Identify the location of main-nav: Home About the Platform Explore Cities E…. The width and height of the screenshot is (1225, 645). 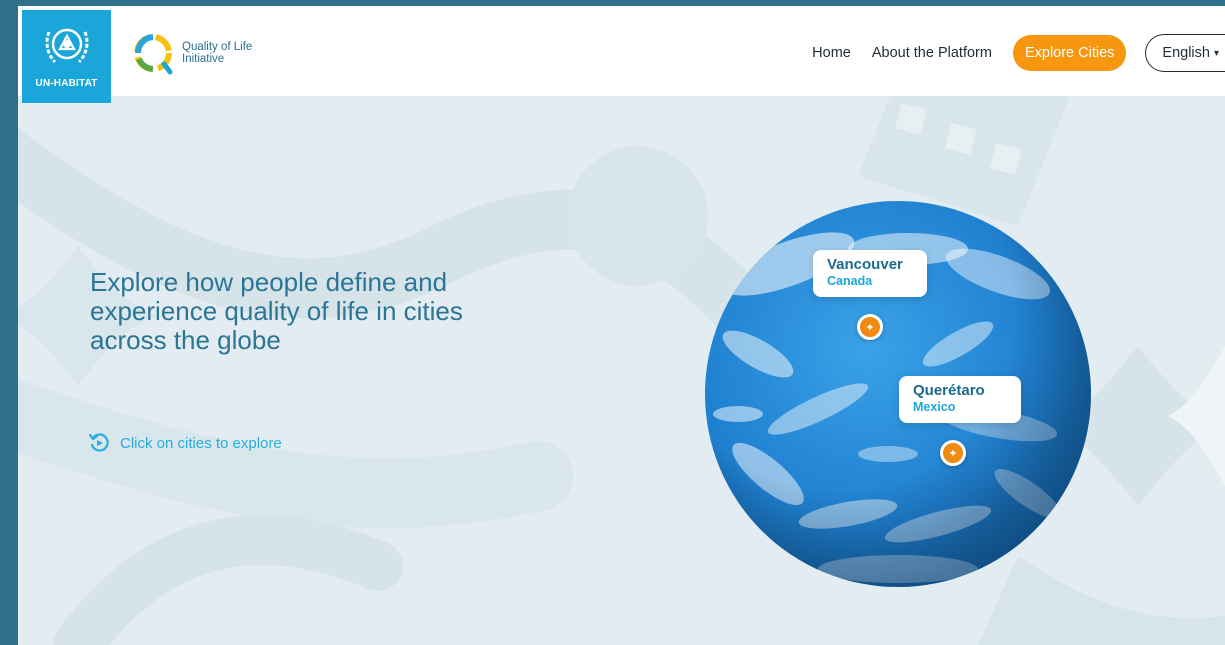
(1018, 53).